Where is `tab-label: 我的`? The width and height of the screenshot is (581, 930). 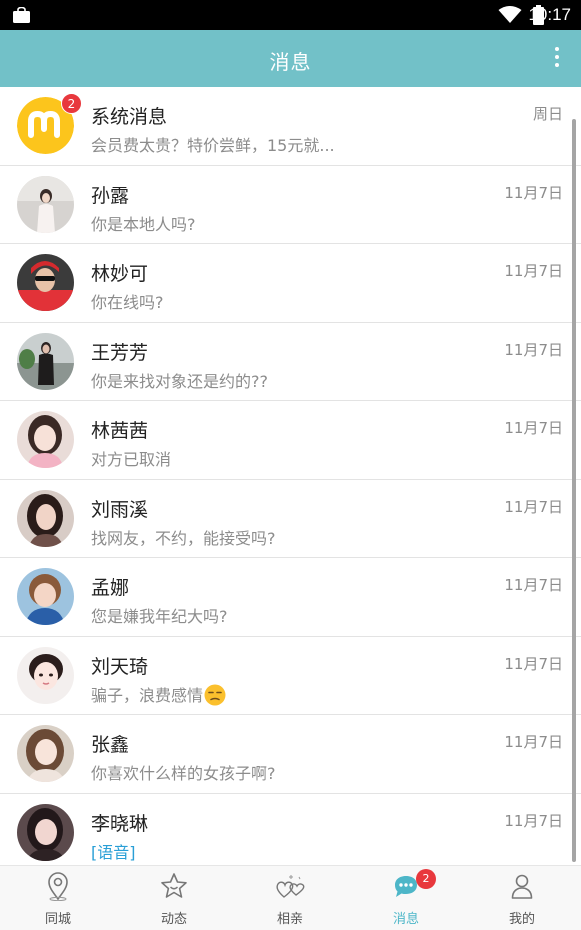
tab-label: 我的 is located at coordinates (521, 919).